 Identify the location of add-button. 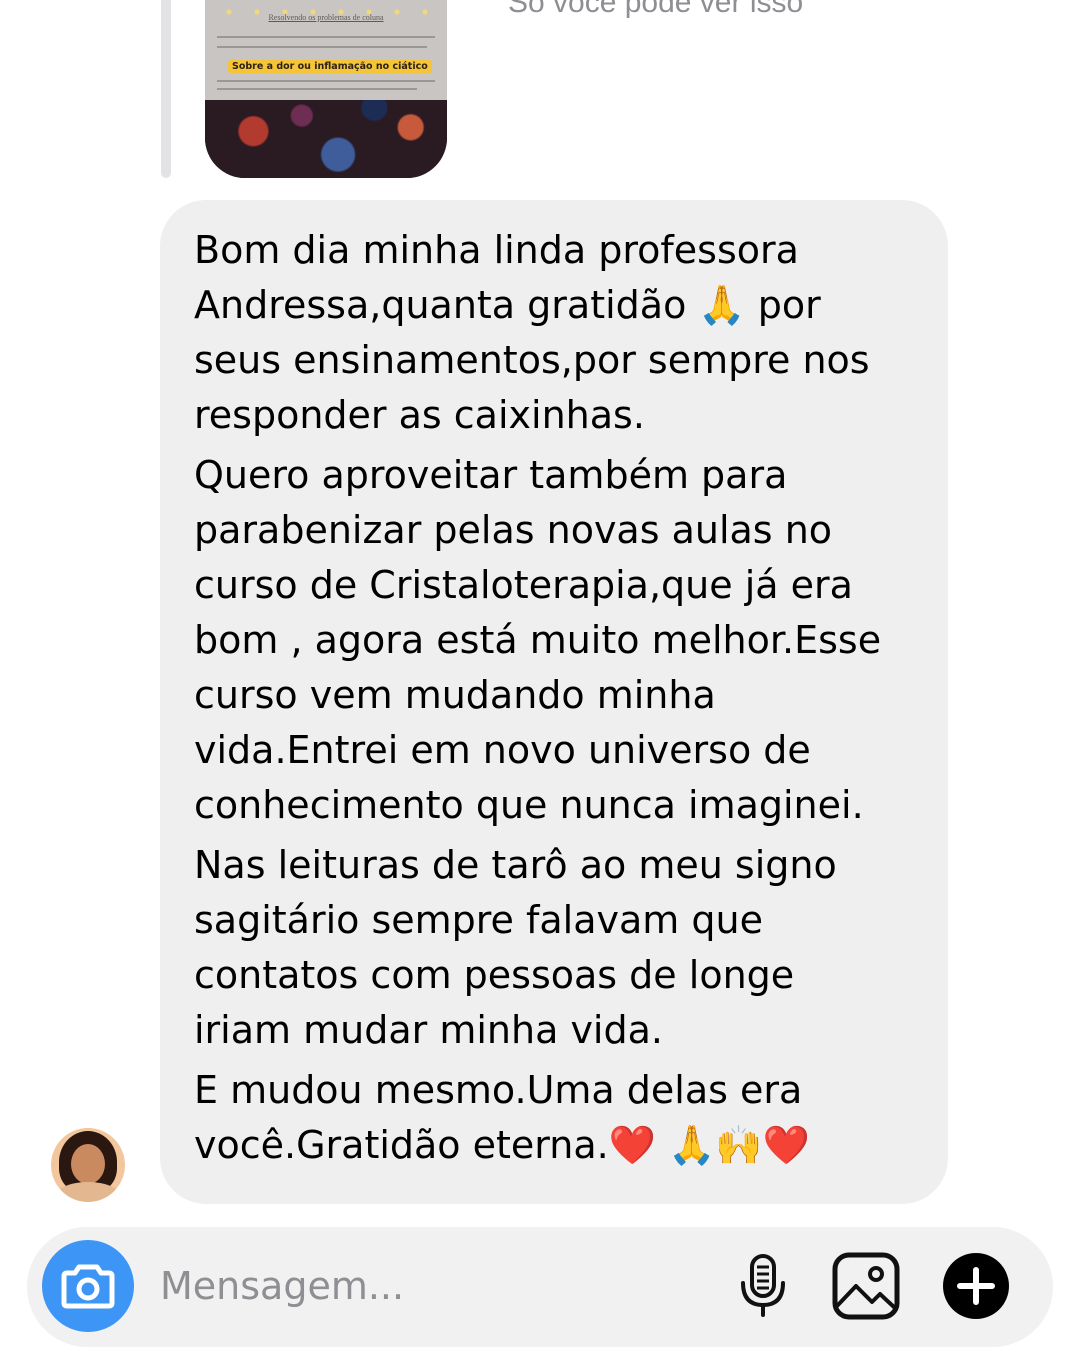
(976, 1286).